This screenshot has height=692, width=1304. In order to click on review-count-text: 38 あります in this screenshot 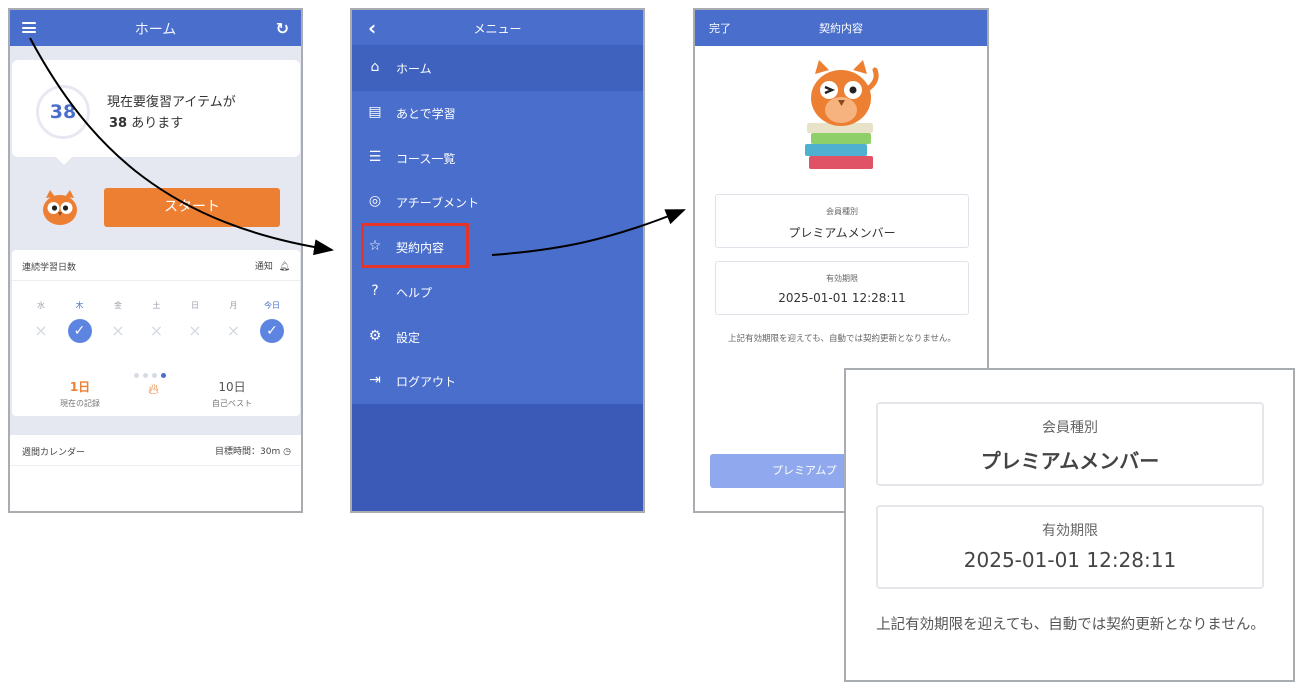, I will do `click(146, 121)`.